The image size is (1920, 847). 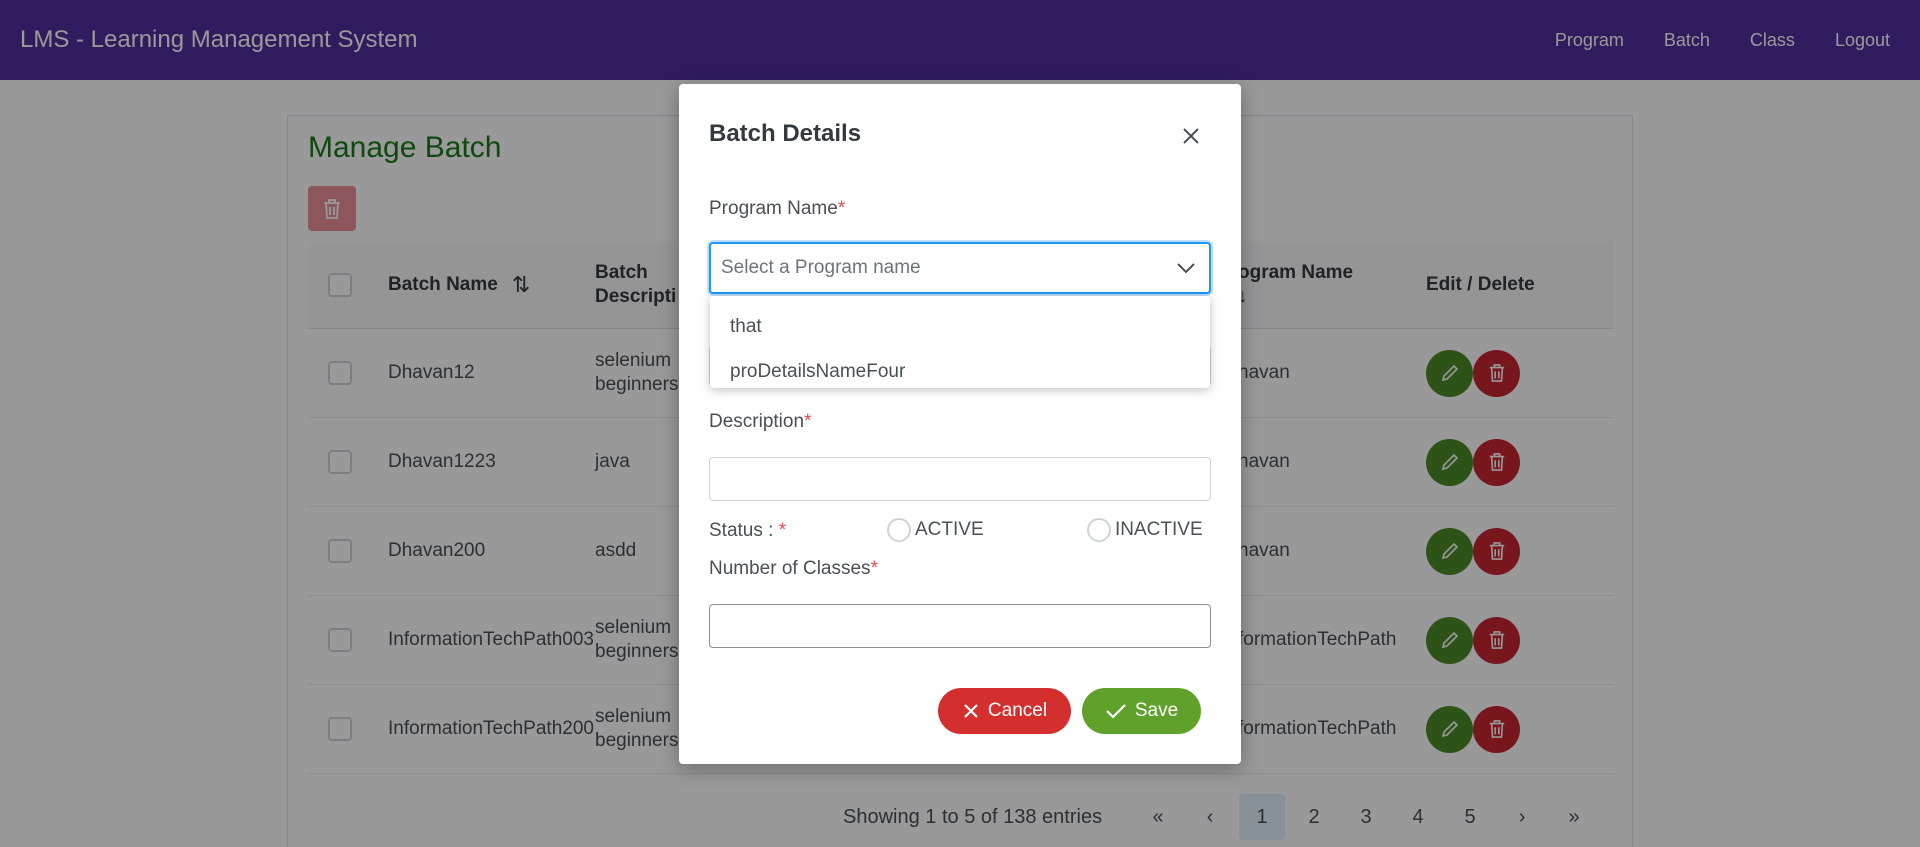 I want to click on check-icon, so click(x=1116, y=711).